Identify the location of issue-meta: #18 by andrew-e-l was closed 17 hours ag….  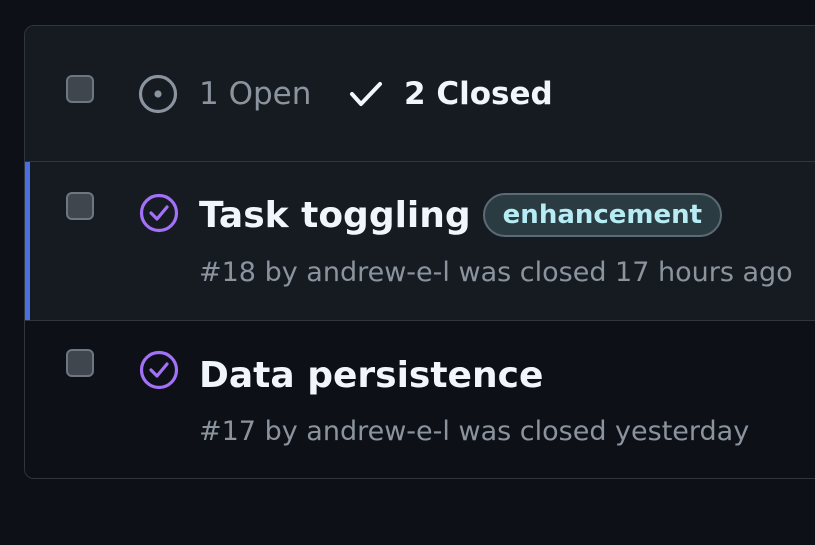
(496, 272).